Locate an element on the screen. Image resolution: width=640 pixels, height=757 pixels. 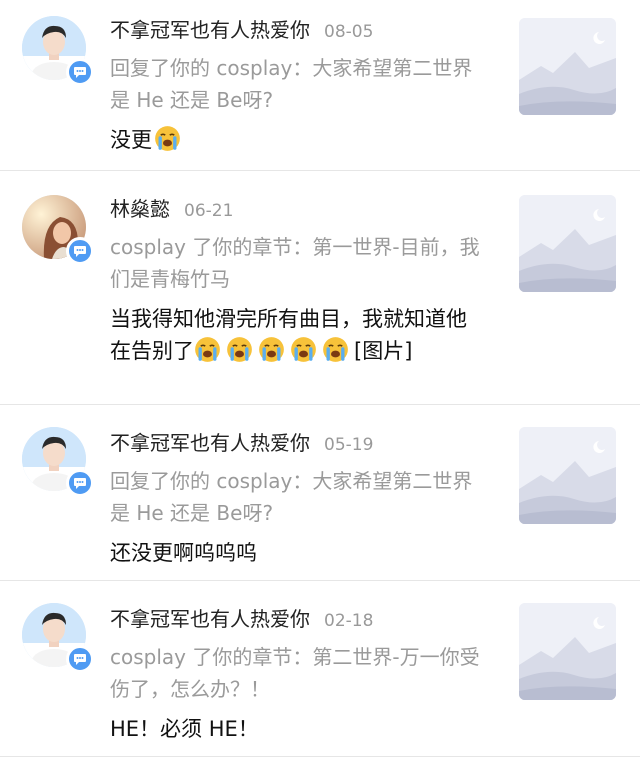
comment-body: 没更 is located at coordinates (295, 140).